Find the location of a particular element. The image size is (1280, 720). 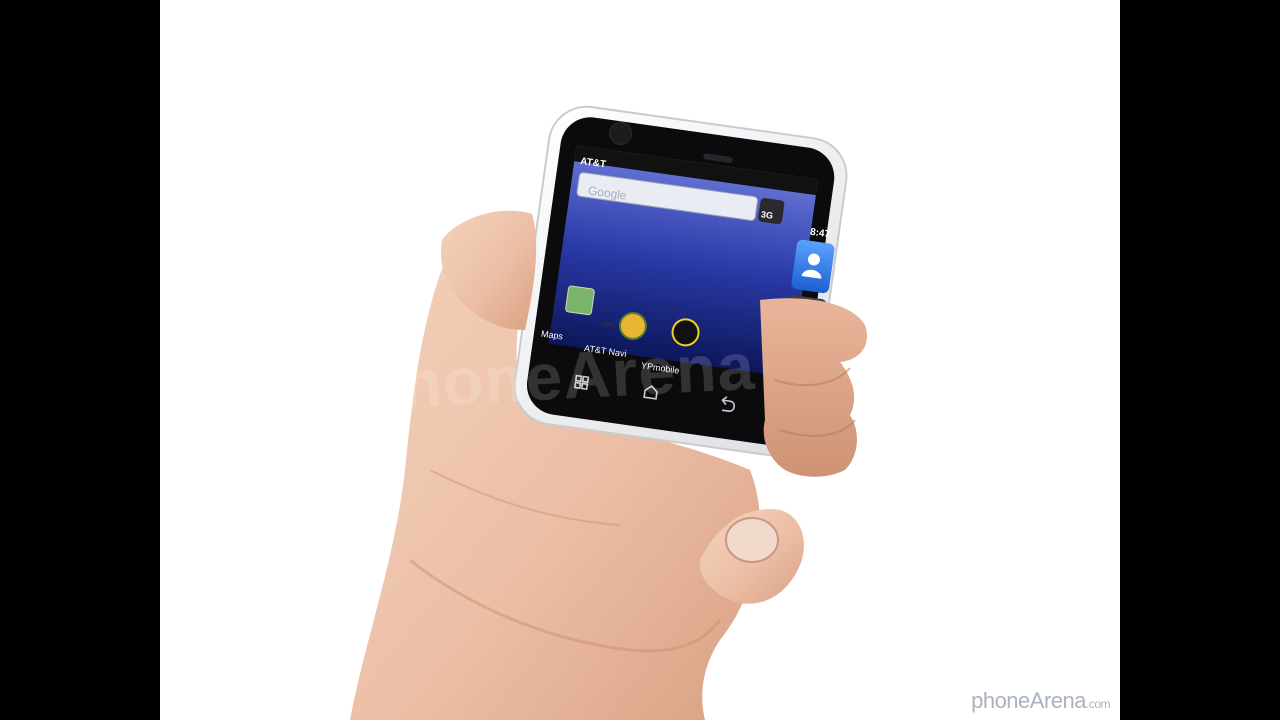

watermark-corner: phoneArena.com is located at coordinates (1040, 701).